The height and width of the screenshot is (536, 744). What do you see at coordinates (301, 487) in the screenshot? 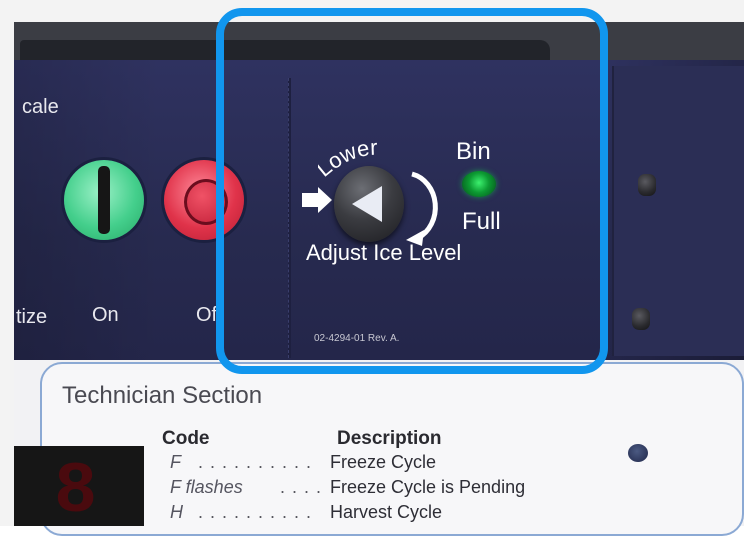
I see `row-leader: . . . .` at bounding box center [301, 487].